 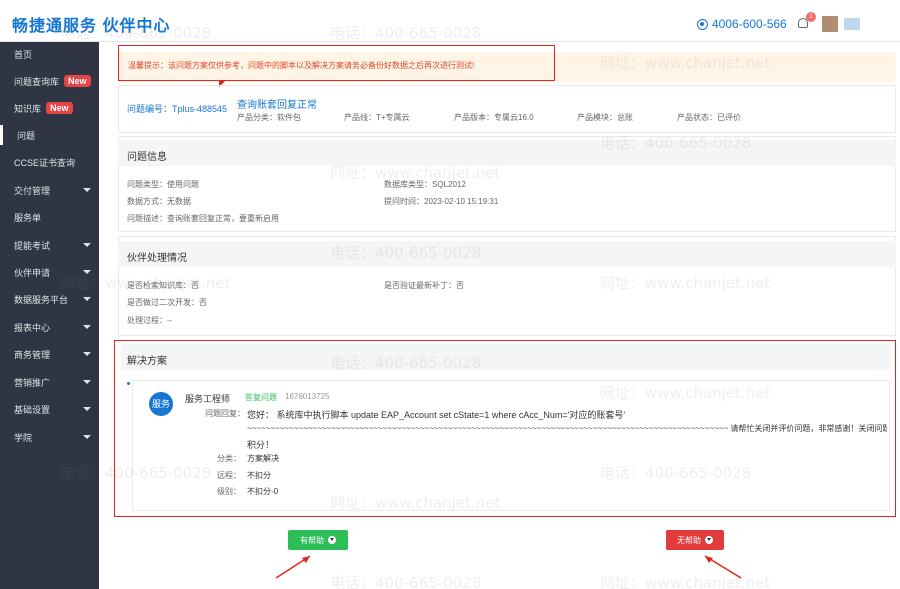 I want to click on not-helpful-button: 无帮助, so click(x=695, y=540).